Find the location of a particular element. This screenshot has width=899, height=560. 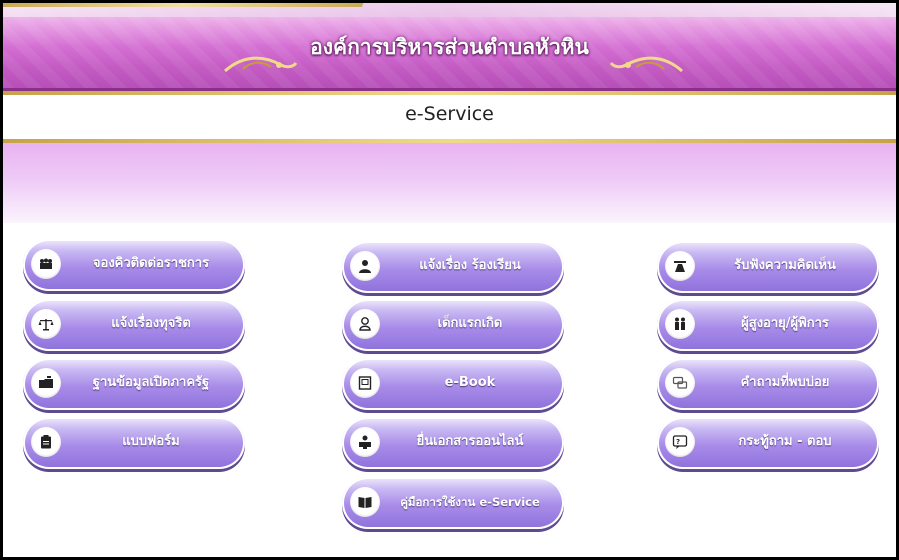

newborn-label: เด็กแรกเกิด is located at coordinates (470, 323).